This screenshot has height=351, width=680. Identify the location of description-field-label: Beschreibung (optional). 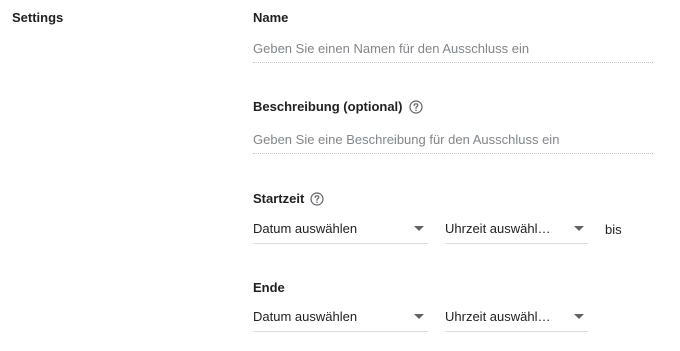
(338, 106).